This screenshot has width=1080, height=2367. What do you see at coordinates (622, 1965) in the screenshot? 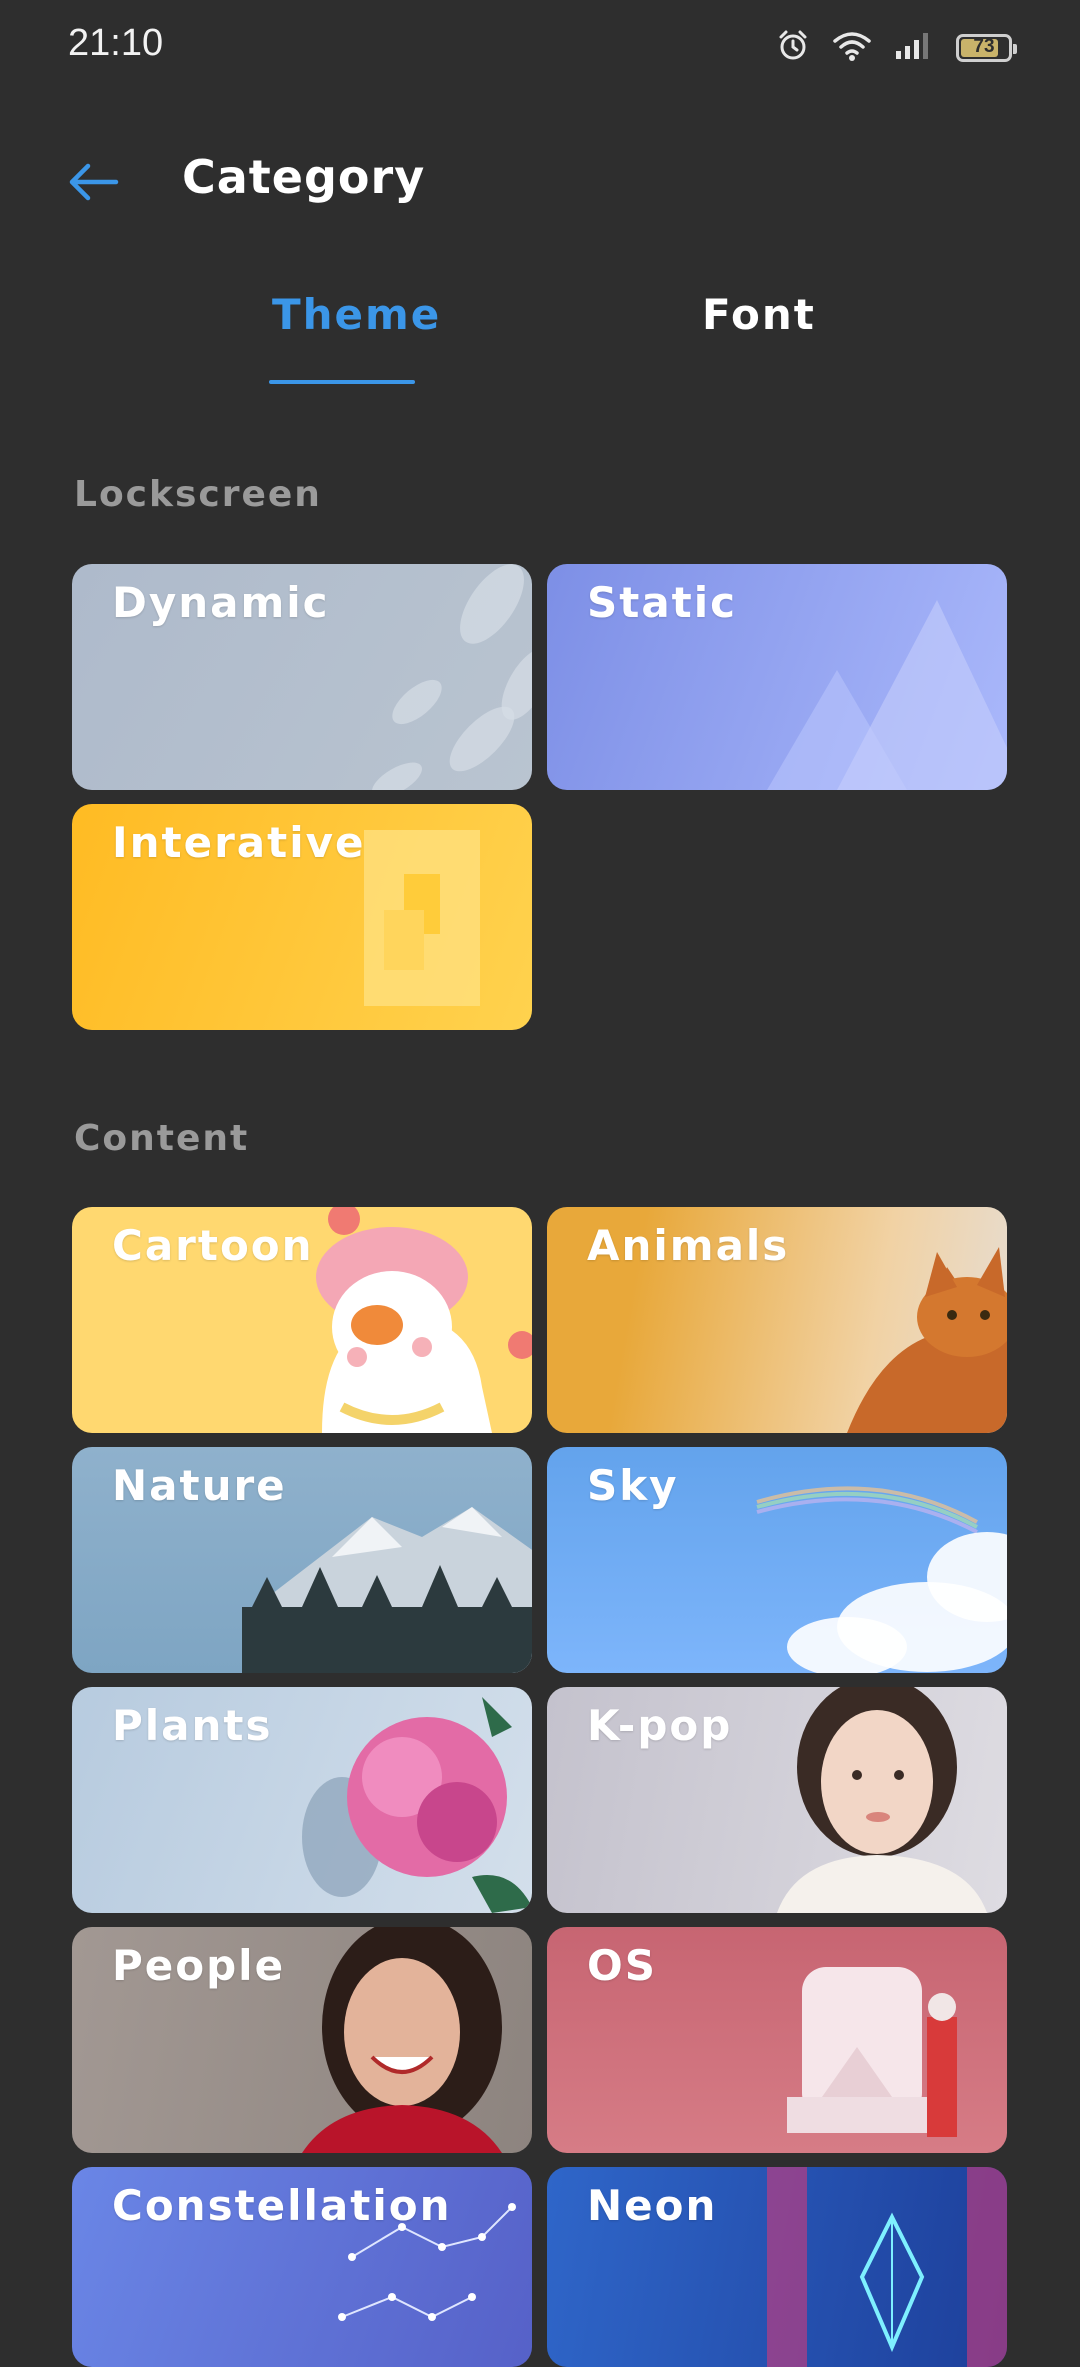
I see `card-label: OS` at bounding box center [622, 1965].